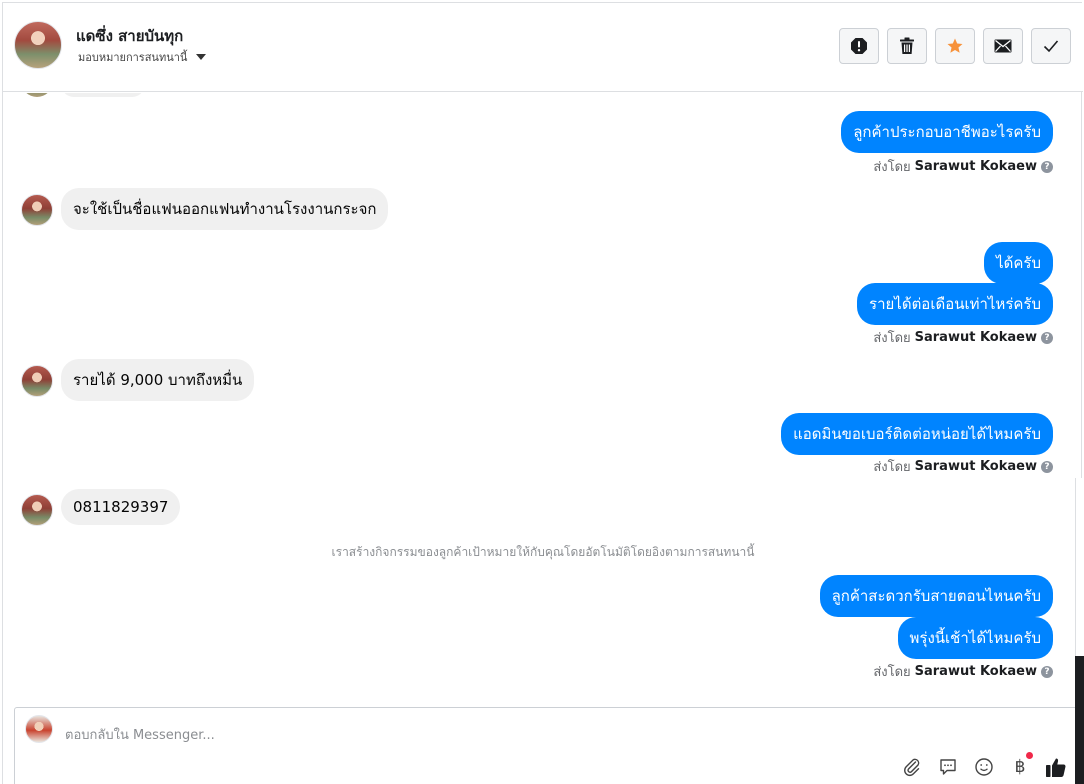 This screenshot has height=784, width=1084. I want to click on envelope-icon, so click(1003, 46).